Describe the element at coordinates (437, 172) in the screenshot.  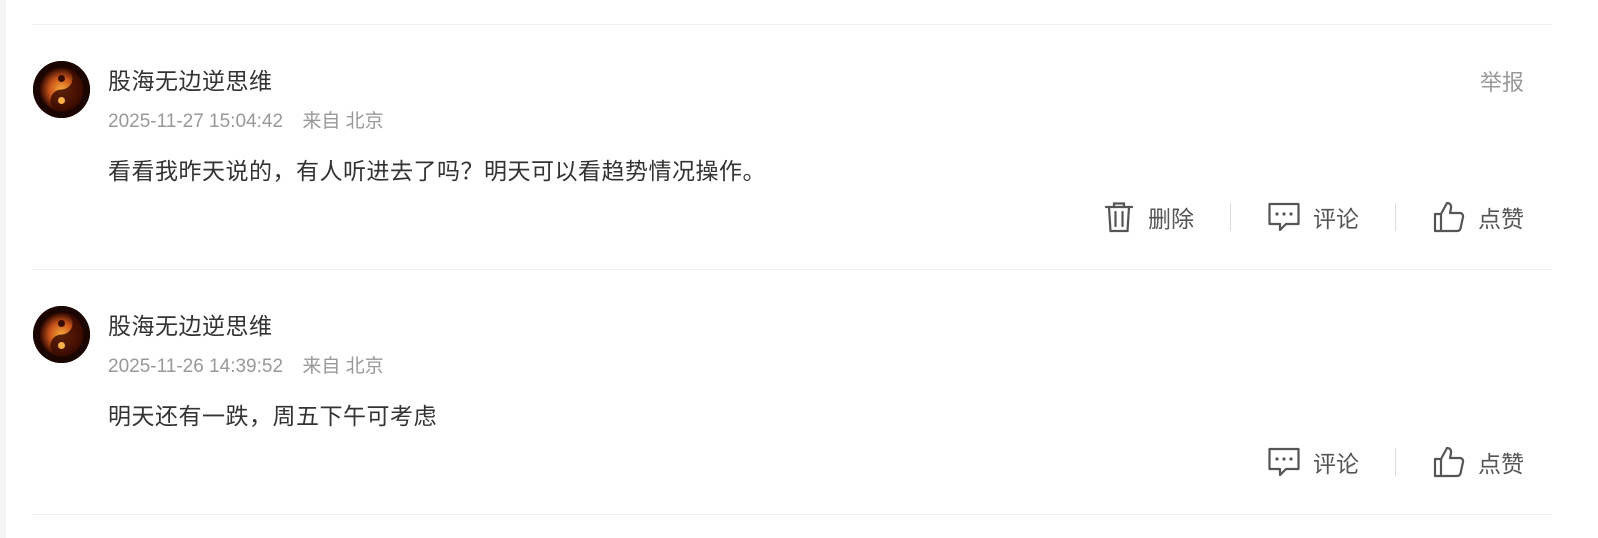
I see `comment-text: 看看我昨天说的，有人听进去了吗？明天可以看趋势情况操作。` at that location.